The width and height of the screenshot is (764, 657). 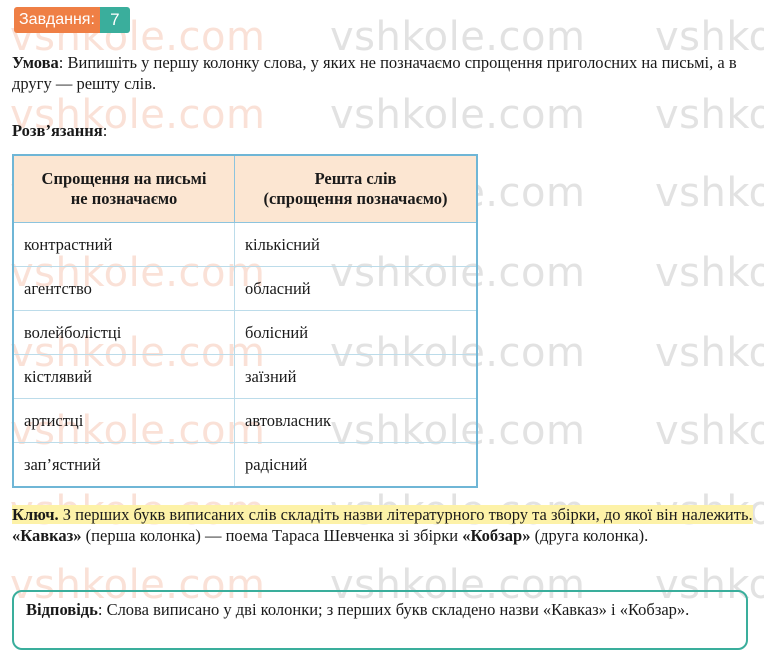 What do you see at coordinates (114, 20) in the screenshot?
I see `task-number: 7` at bounding box center [114, 20].